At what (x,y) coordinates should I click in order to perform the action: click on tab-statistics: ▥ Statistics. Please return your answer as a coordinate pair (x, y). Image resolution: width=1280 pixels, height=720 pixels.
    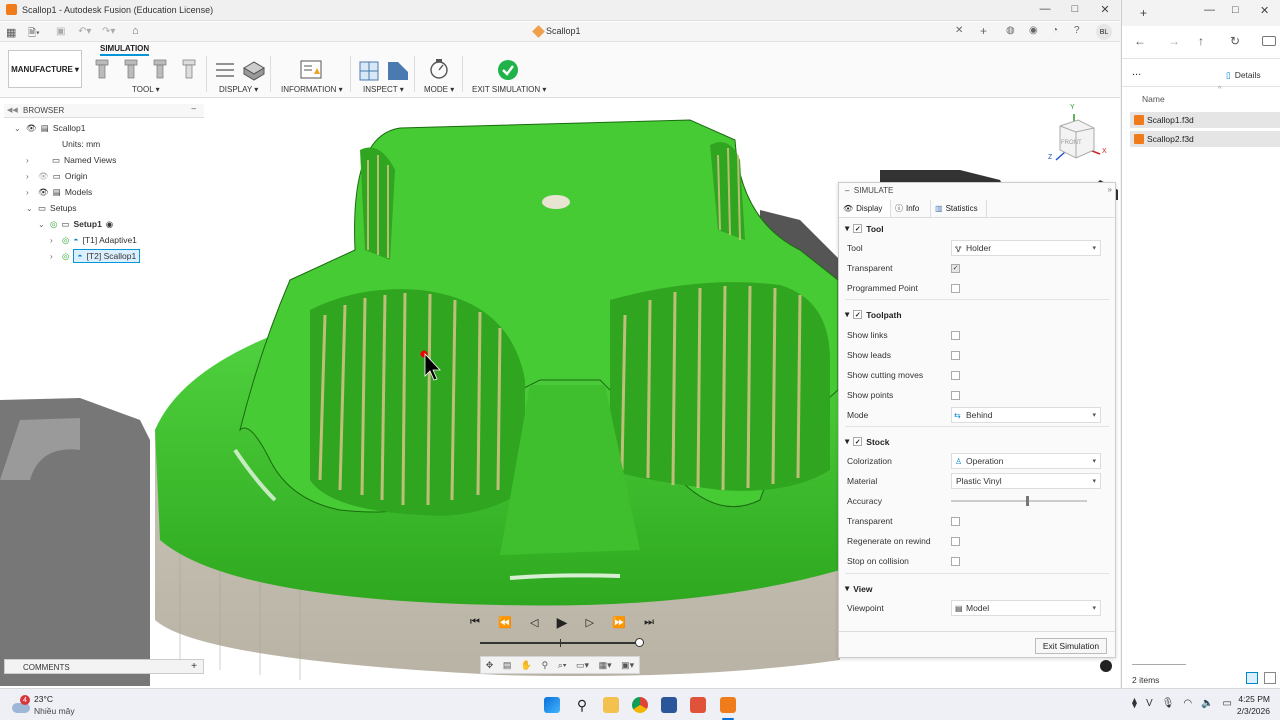
    Looking at the image, I should click on (959, 208).